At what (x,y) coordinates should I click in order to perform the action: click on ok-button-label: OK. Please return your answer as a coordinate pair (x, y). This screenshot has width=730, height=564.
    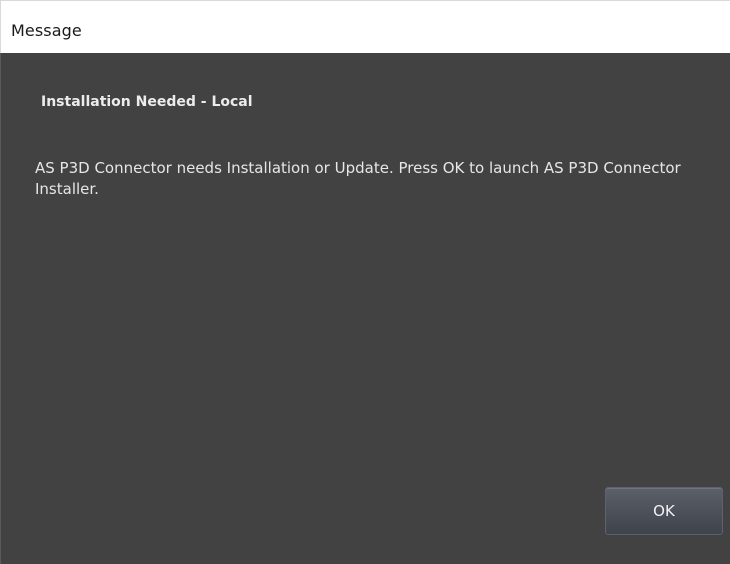
    Looking at the image, I should click on (664, 511).